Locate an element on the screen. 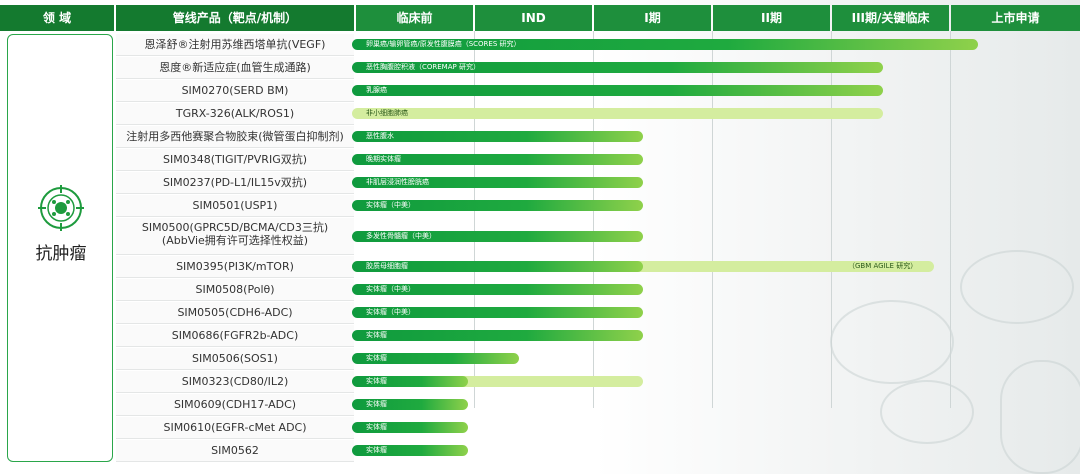 The image size is (1080, 474). header-phase-preclinical: 临床前 is located at coordinates (414, 18).